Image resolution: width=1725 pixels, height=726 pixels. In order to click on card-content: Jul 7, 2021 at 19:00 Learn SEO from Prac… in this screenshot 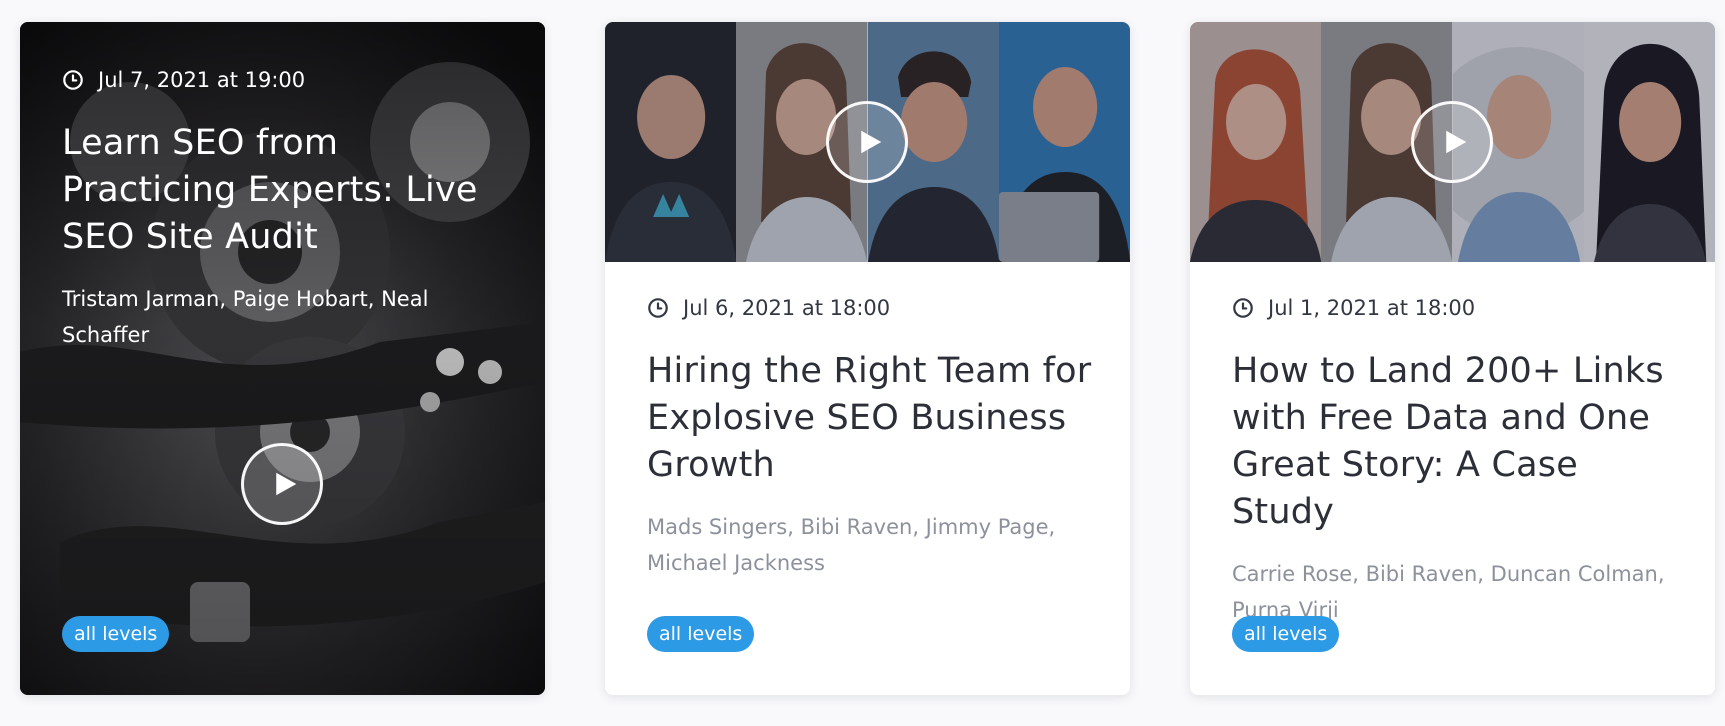, I will do `click(283, 208)`.